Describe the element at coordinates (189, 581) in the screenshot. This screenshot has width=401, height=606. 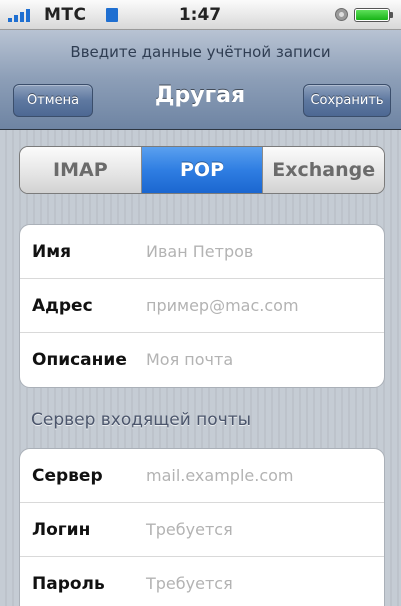
I see `password-field: Требуется` at that location.